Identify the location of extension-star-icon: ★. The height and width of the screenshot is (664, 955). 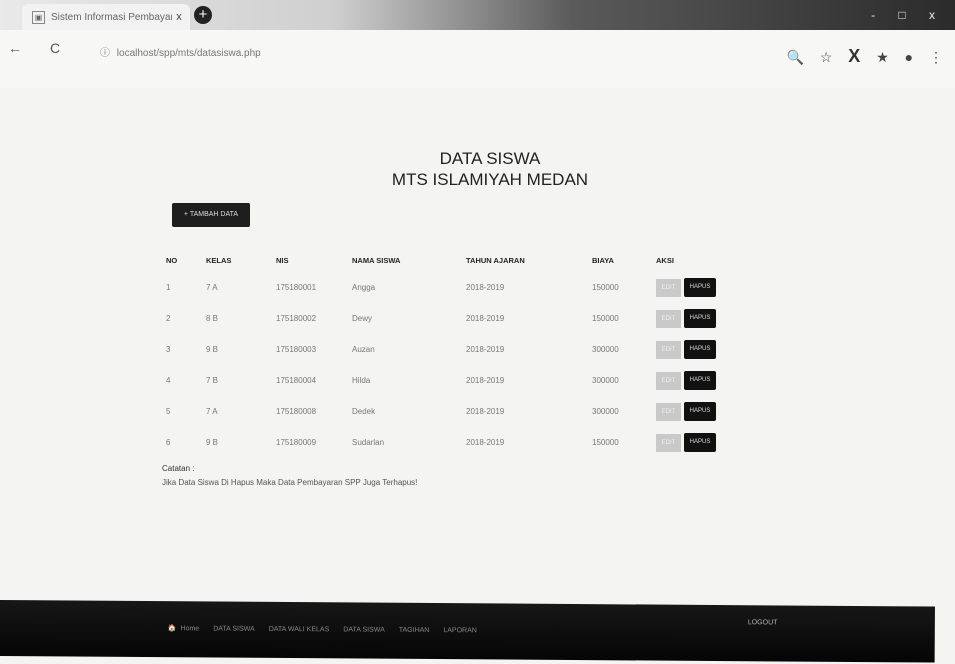
(882, 57).